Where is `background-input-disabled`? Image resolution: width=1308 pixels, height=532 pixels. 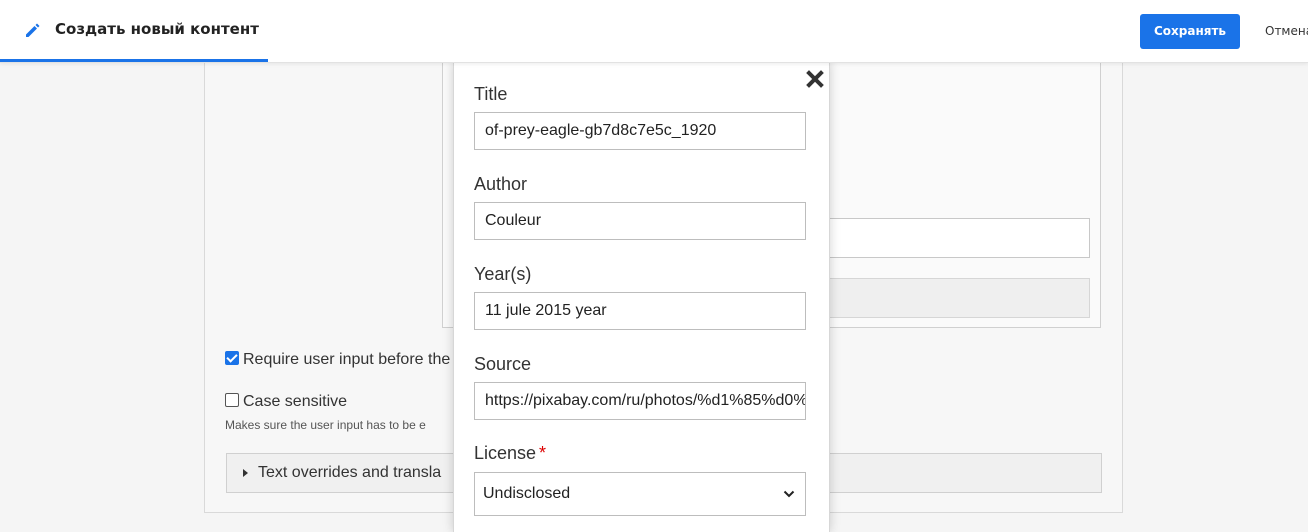 background-input-disabled is located at coordinates (957, 298).